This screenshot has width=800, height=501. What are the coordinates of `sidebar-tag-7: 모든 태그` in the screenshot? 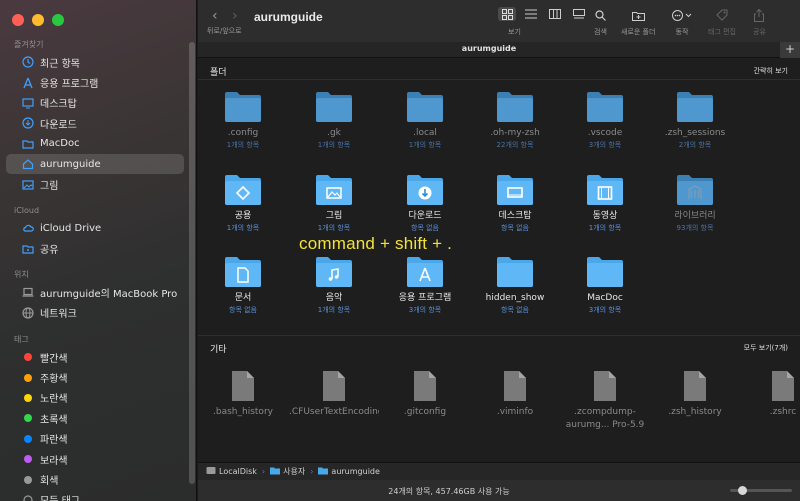 It's located at (95, 495).